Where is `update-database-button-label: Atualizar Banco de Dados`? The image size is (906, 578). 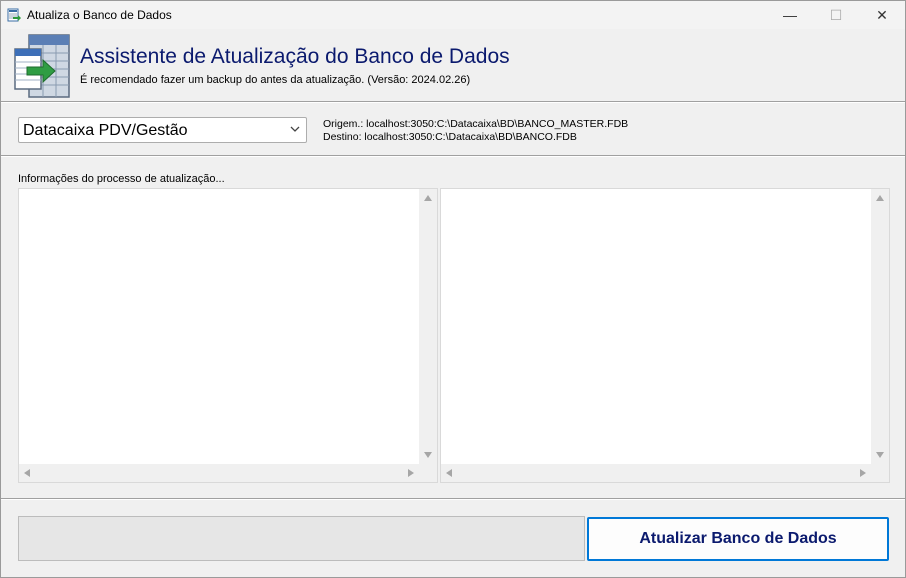 update-database-button-label: Atualizar Banco de Dados is located at coordinates (738, 538).